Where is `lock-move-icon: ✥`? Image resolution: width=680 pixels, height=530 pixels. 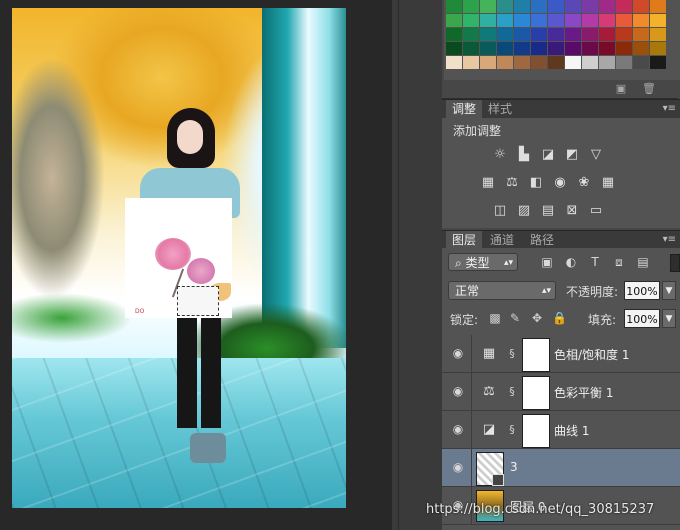
lock-move-icon: ✥ is located at coordinates (537, 318).